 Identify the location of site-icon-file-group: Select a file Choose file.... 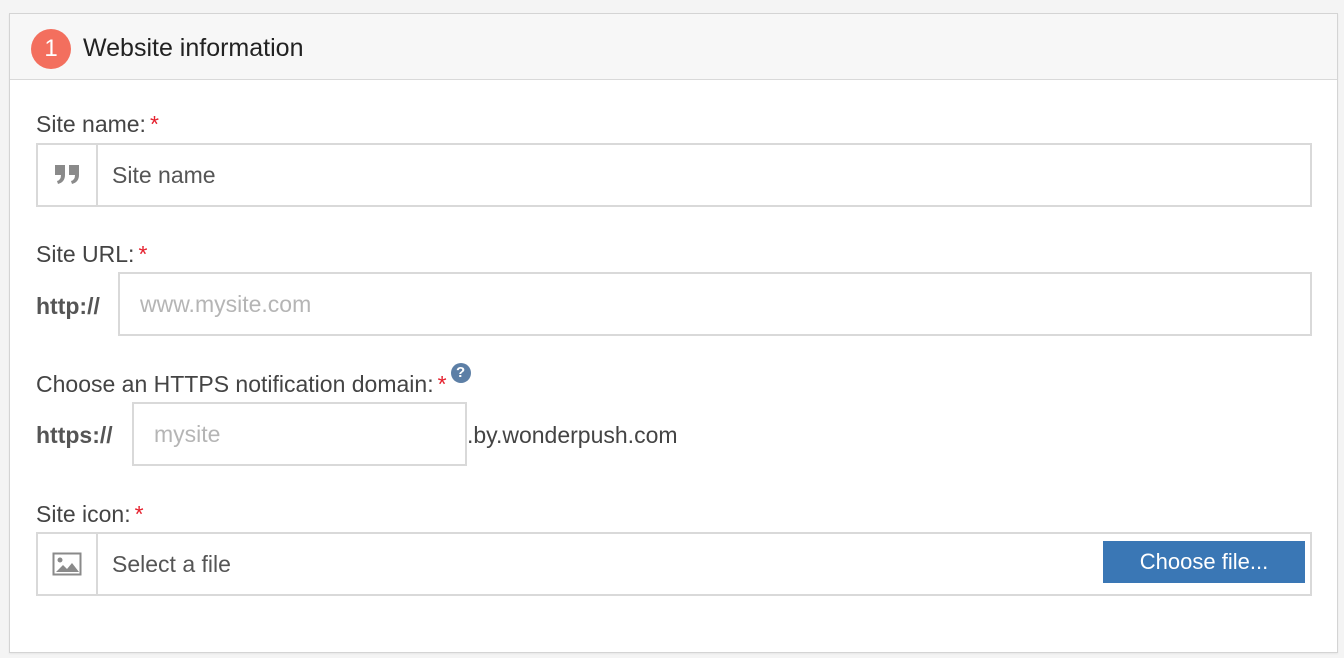
(674, 564).